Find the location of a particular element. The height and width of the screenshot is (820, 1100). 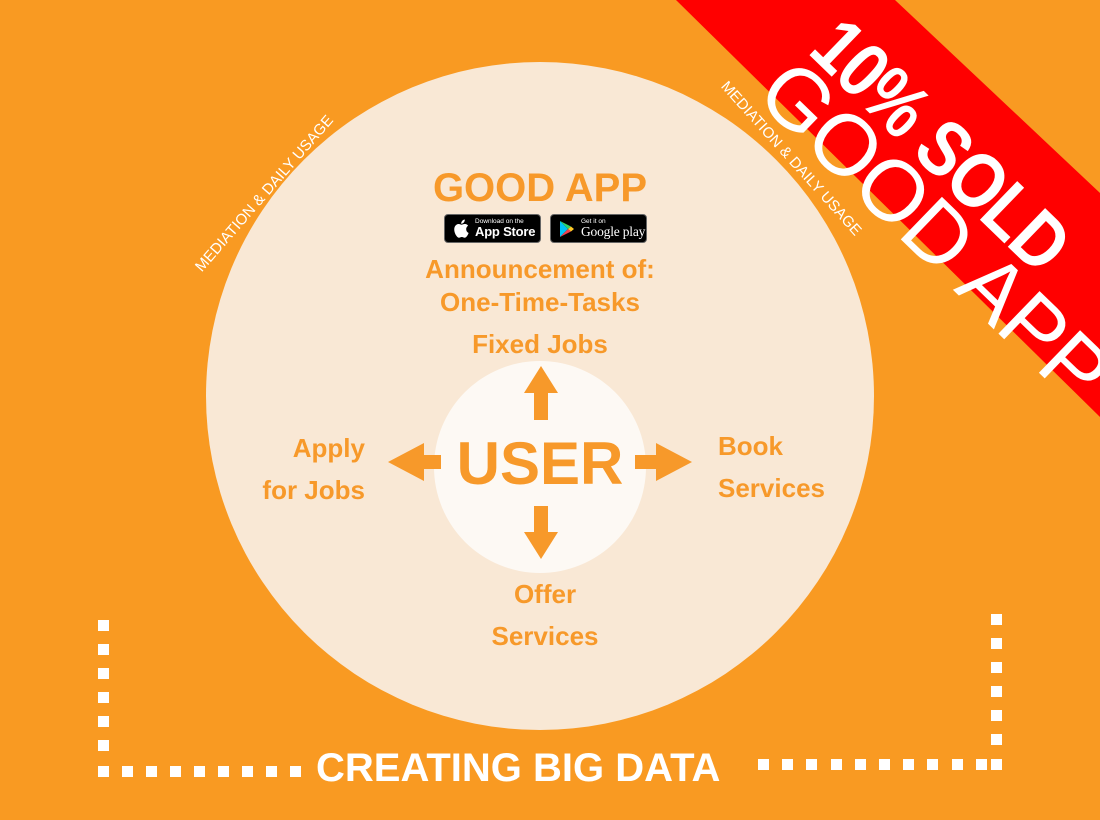

announcement-fixed-jobs: Fixed Jobs is located at coordinates (540, 344).